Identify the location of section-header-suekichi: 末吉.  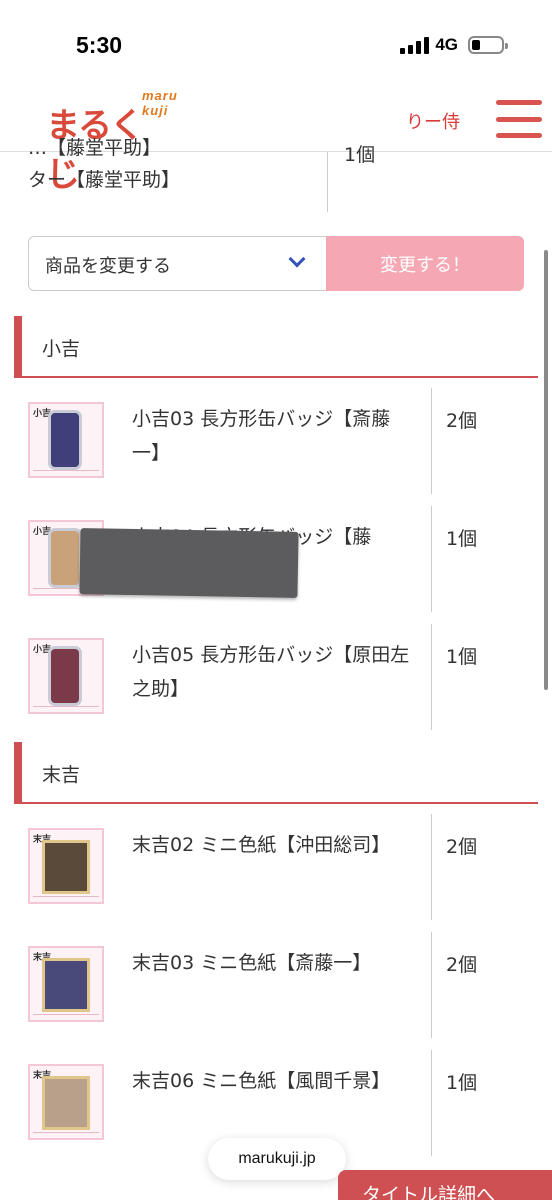
(276, 773).